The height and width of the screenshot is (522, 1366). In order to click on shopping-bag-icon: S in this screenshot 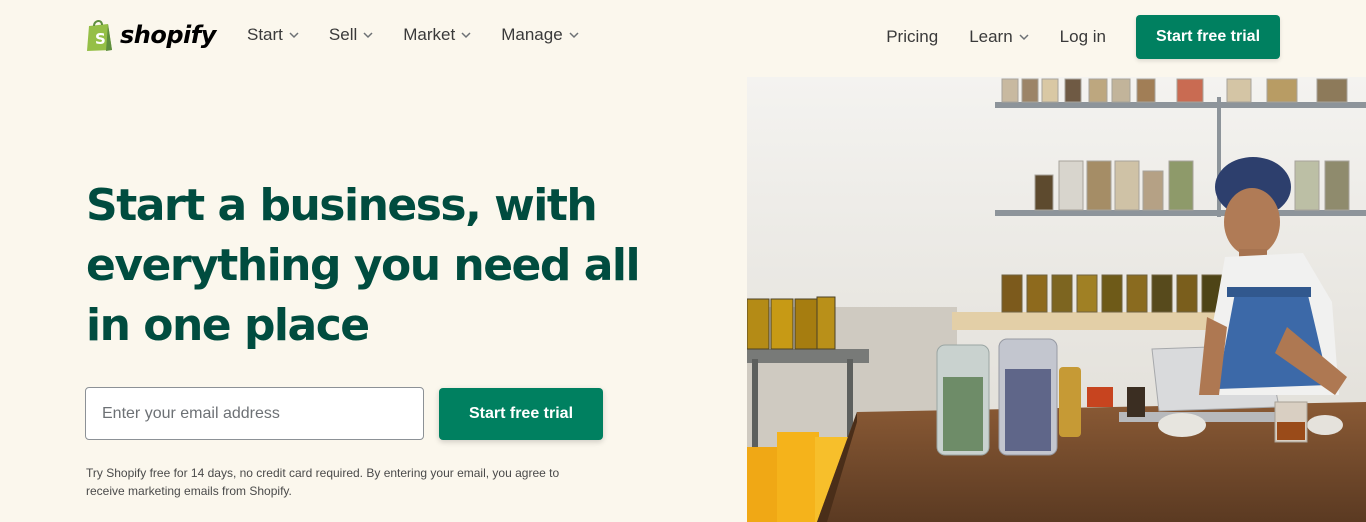, I will do `click(100, 35)`.